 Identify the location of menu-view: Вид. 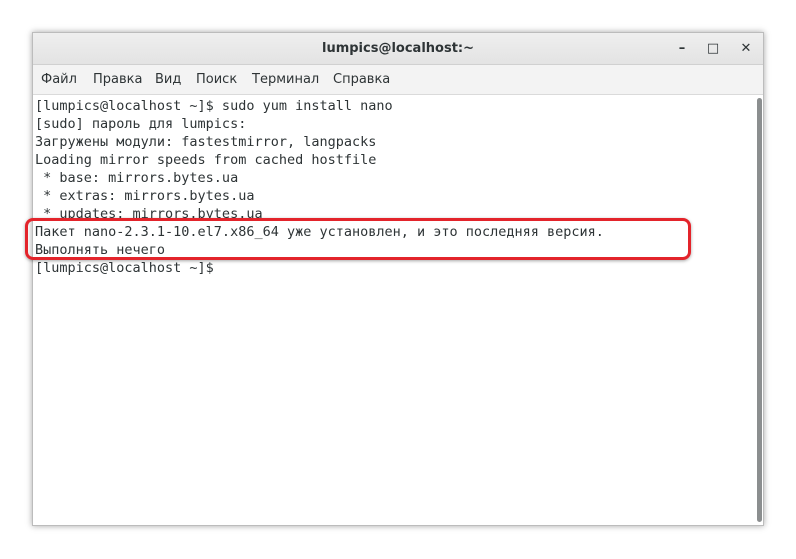
(168, 80).